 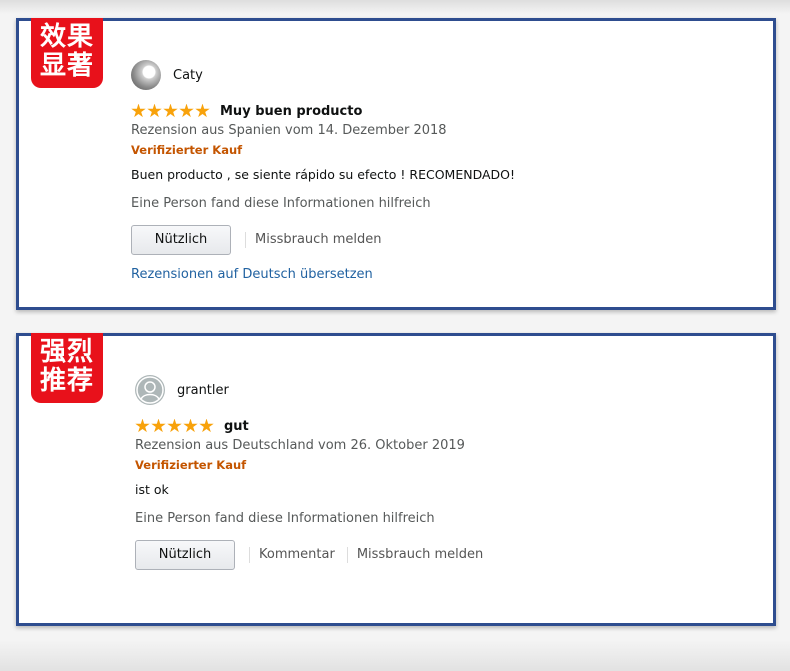 I want to click on default-user-icon-svg, so click(x=150, y=390).